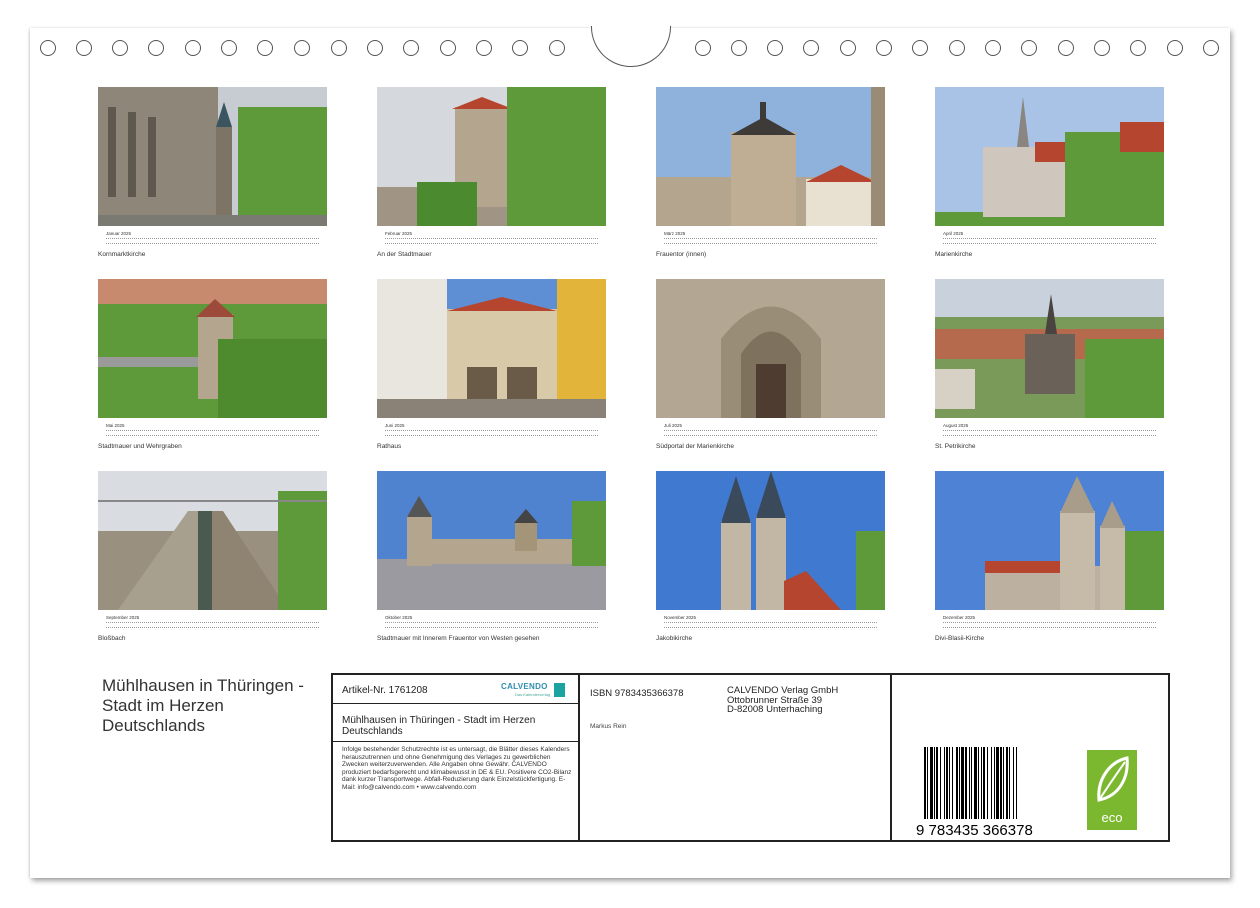 Image resolution: width=1260 pixels, height=908 pixels. I want to click on month-tile-dez: Dezember 2025 Divi-Blasii-Kirche, so click(1049, 561).